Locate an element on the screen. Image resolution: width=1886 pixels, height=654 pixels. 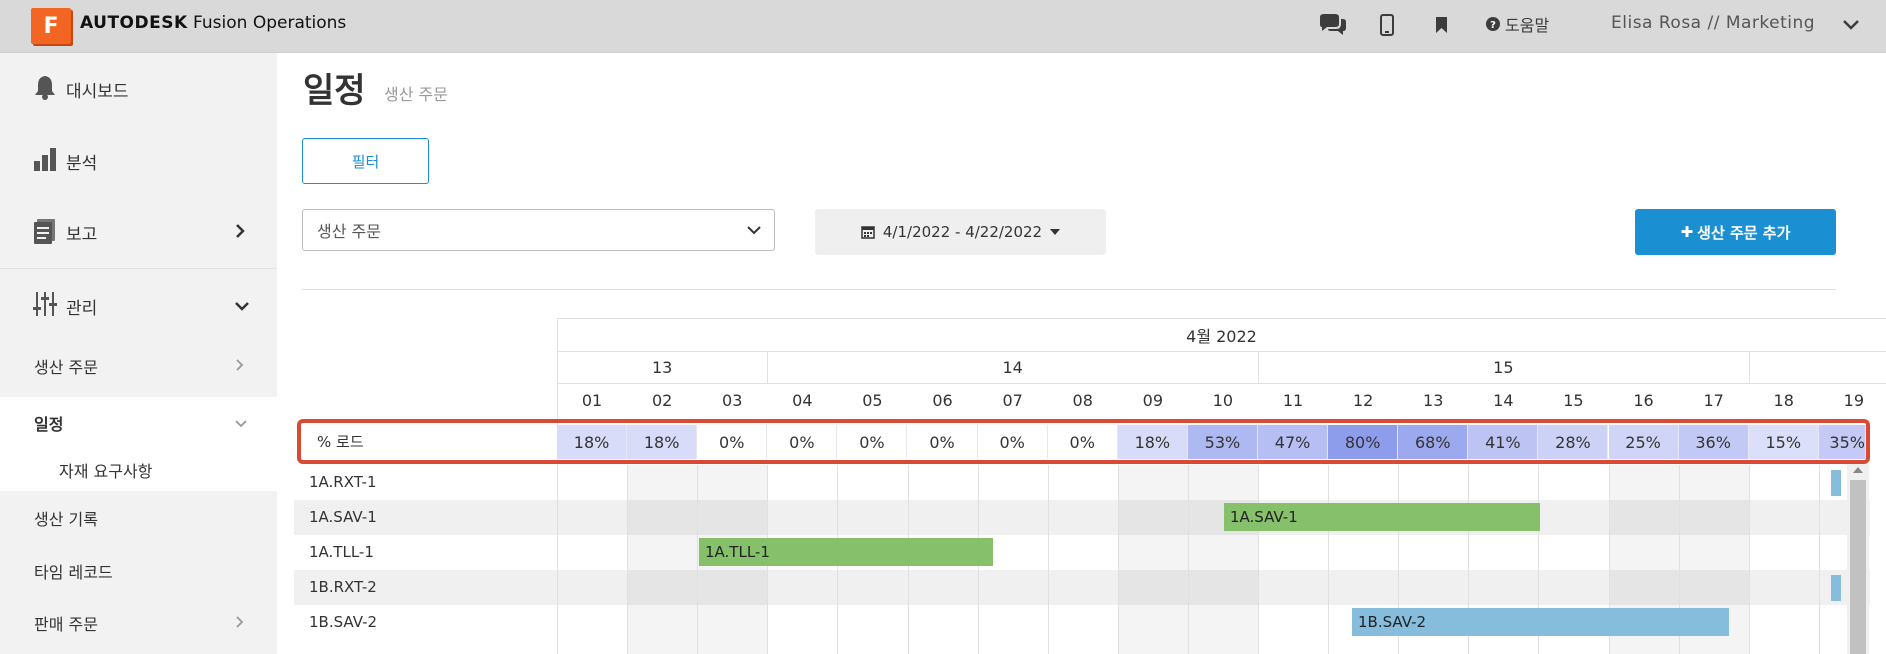
day-label: 17 is located at coordinates (1713, 400).